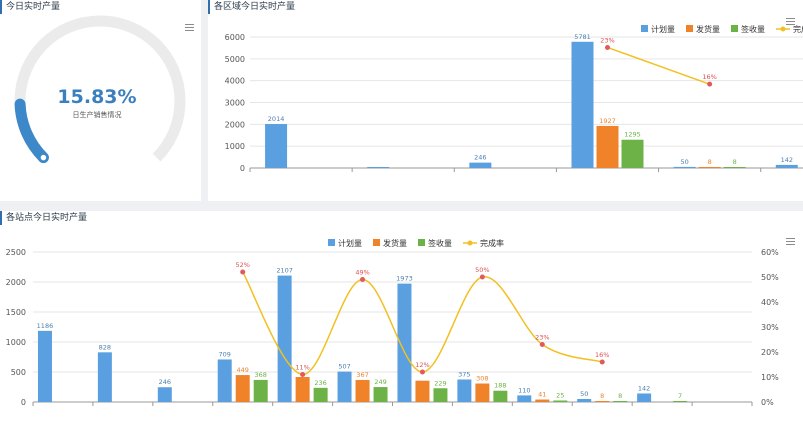 The height and width of the screenshot is (434, 803). Describe the element at coordinates (560, 396) in the screenshot. I see `bar-label: 25` at that location.